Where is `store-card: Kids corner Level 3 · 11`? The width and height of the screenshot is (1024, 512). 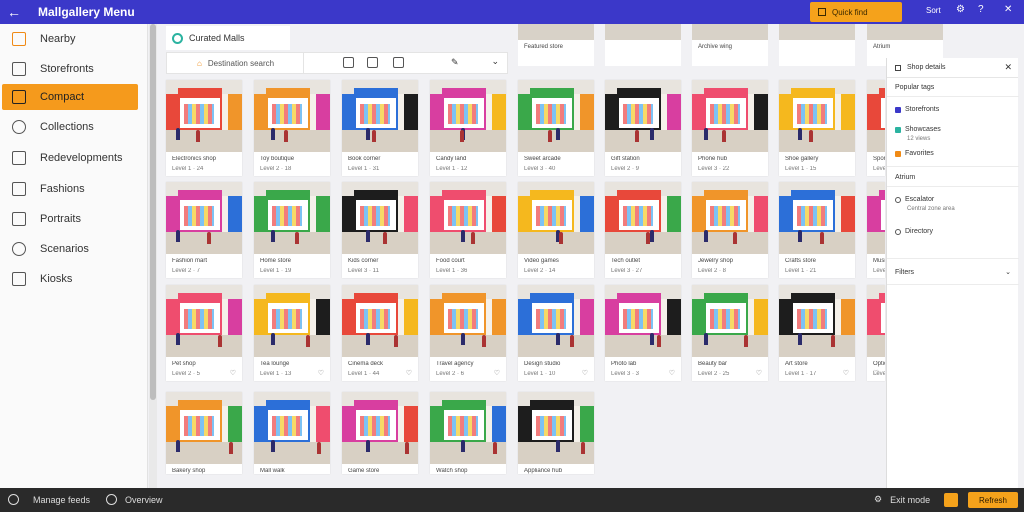 store-card: Kids corner Level 3 · 11 is located at coordinates (380, 230).